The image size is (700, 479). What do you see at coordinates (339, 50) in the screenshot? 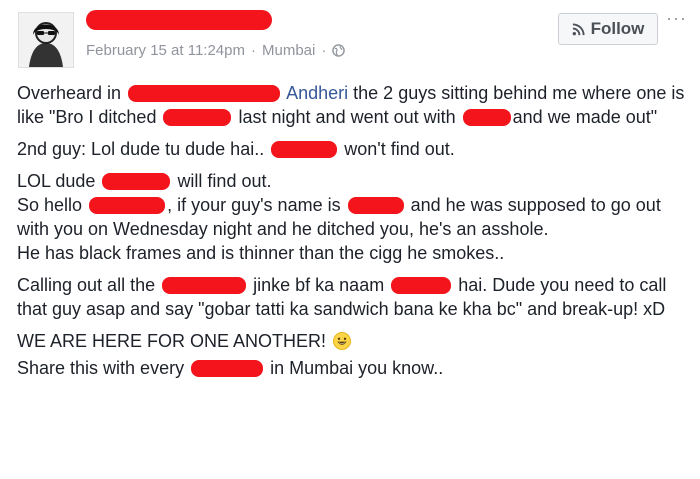
I see `globe-icon` at bounding box center [339, 50].